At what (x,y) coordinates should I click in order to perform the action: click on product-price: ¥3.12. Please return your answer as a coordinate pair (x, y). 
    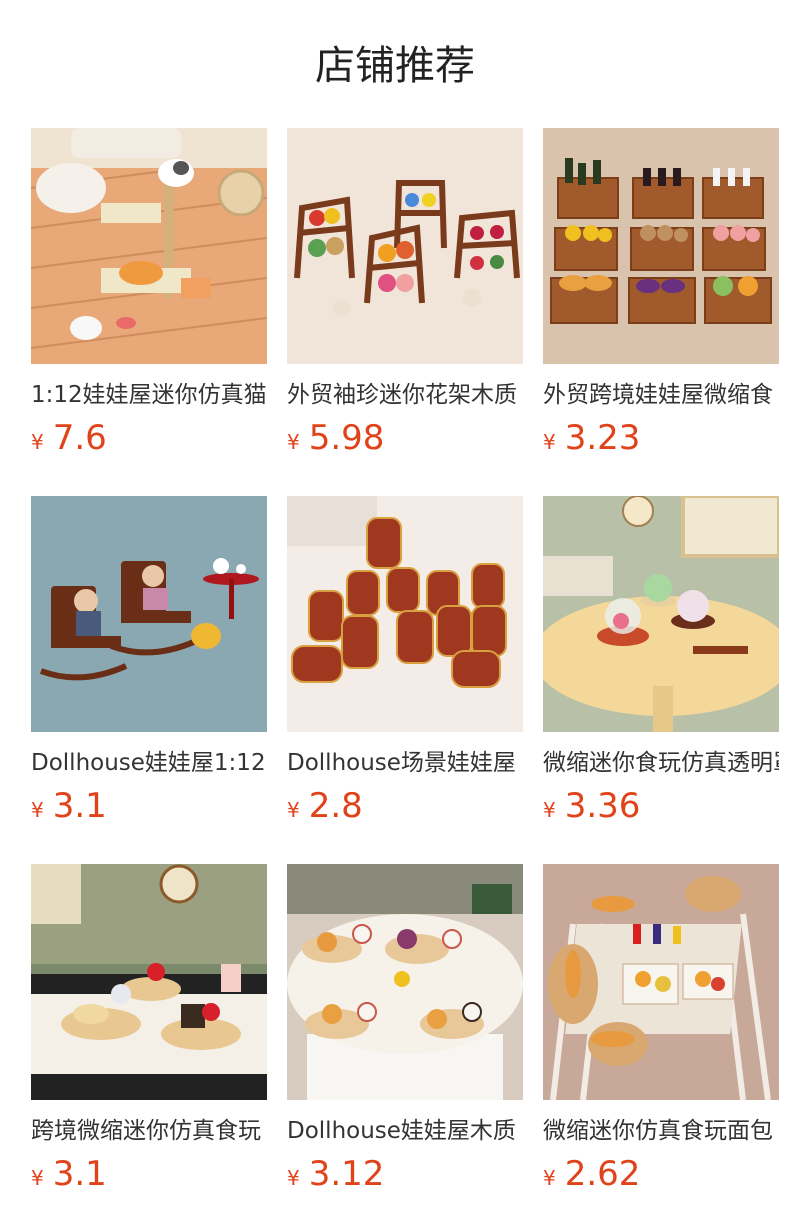
    Looking at the image, I should click on (335, 1174).